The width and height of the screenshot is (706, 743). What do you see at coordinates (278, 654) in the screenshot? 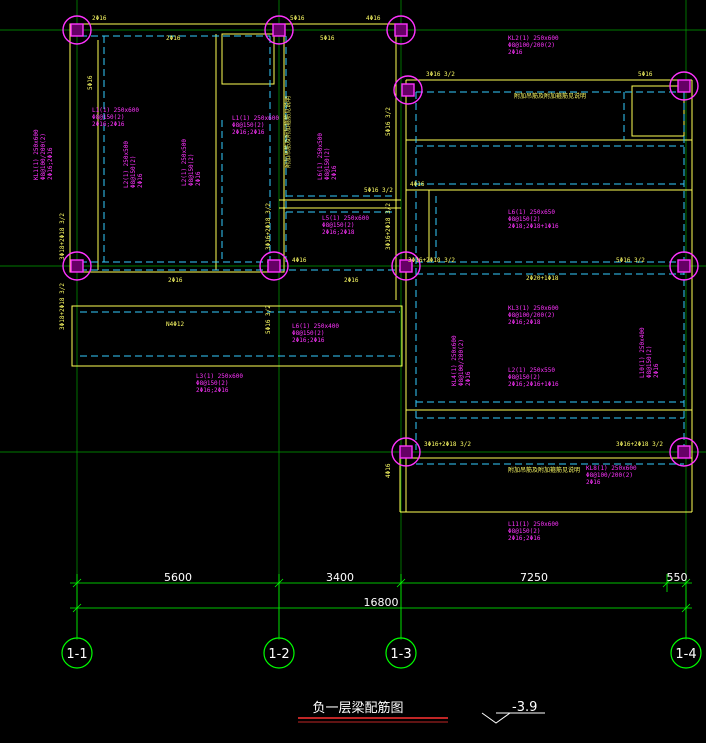
I see `axis-label: 1-2` at bounding box center [278, 654].